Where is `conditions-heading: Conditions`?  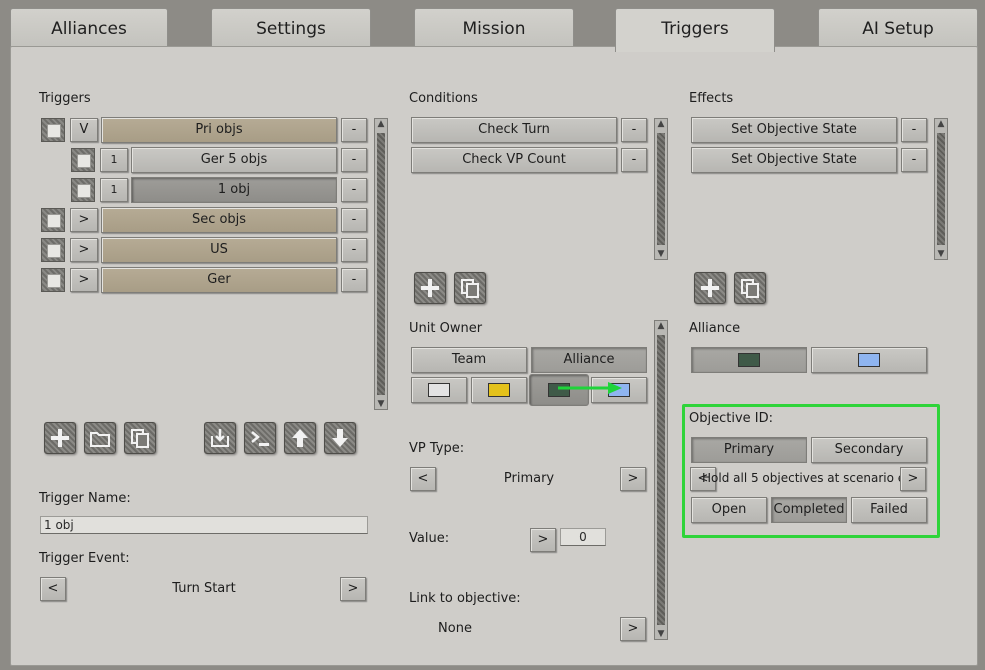
conditions-heading: Conditions is located at coordinates (443, 98).